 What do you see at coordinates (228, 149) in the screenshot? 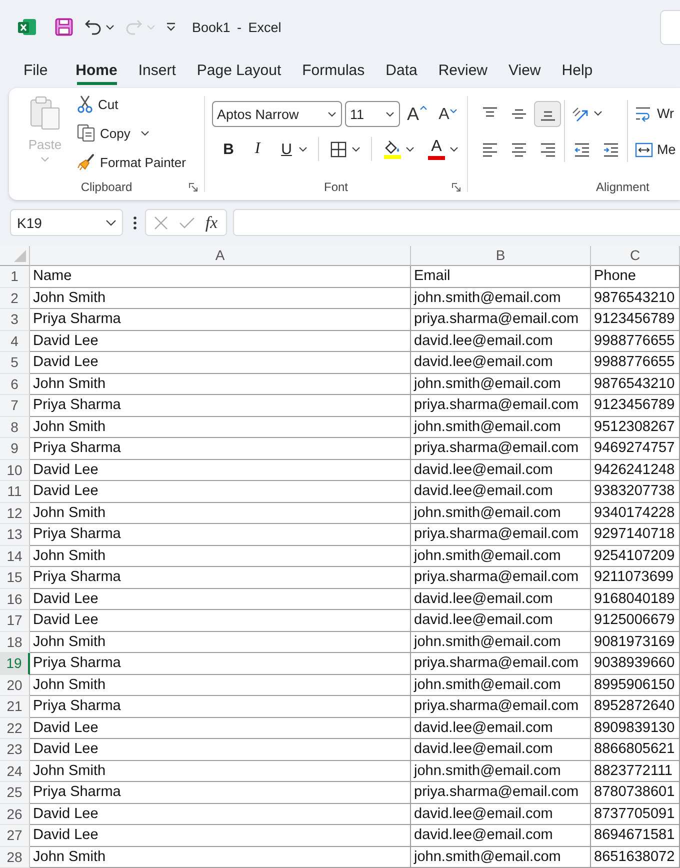
I see `bold-button: B` at bounding box center [228, 149].